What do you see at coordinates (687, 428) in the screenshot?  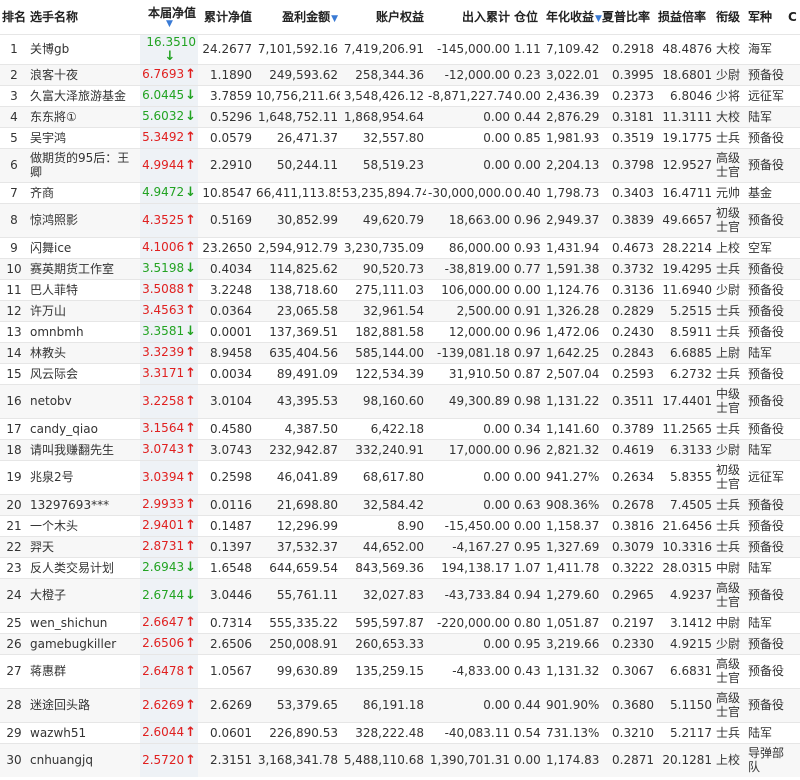 I see `pl-ratio-cell: 11.2565` at bounding box center [687, 428].